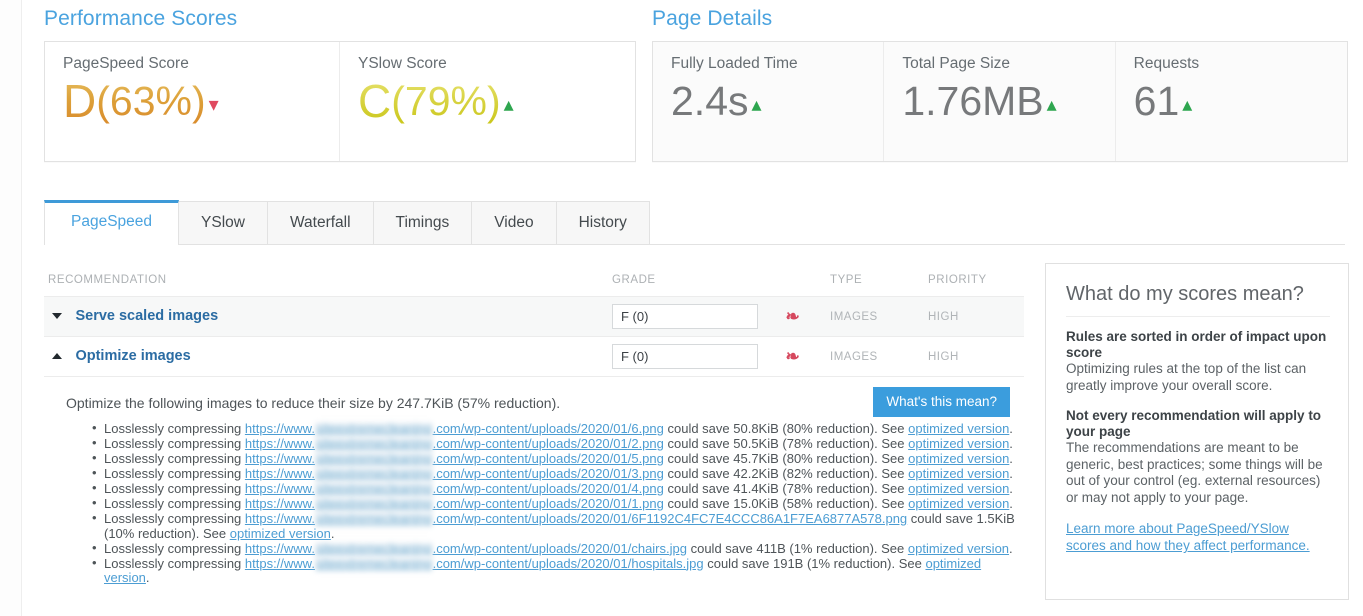 The width and height of the screenshot is (1363, 616). I want to click on tab-pagespeed: PageSpeed, so click(112, 222).